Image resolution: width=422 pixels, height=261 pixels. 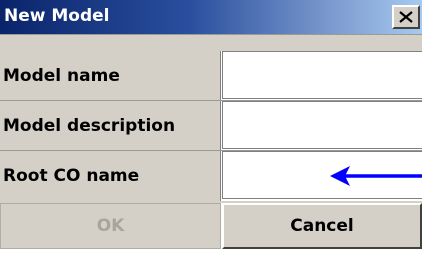 What do you see at coordinates (110, 176) in the screenshot?
I see `root-co-name-label: Root CO name` at bounding box center [110, 176].